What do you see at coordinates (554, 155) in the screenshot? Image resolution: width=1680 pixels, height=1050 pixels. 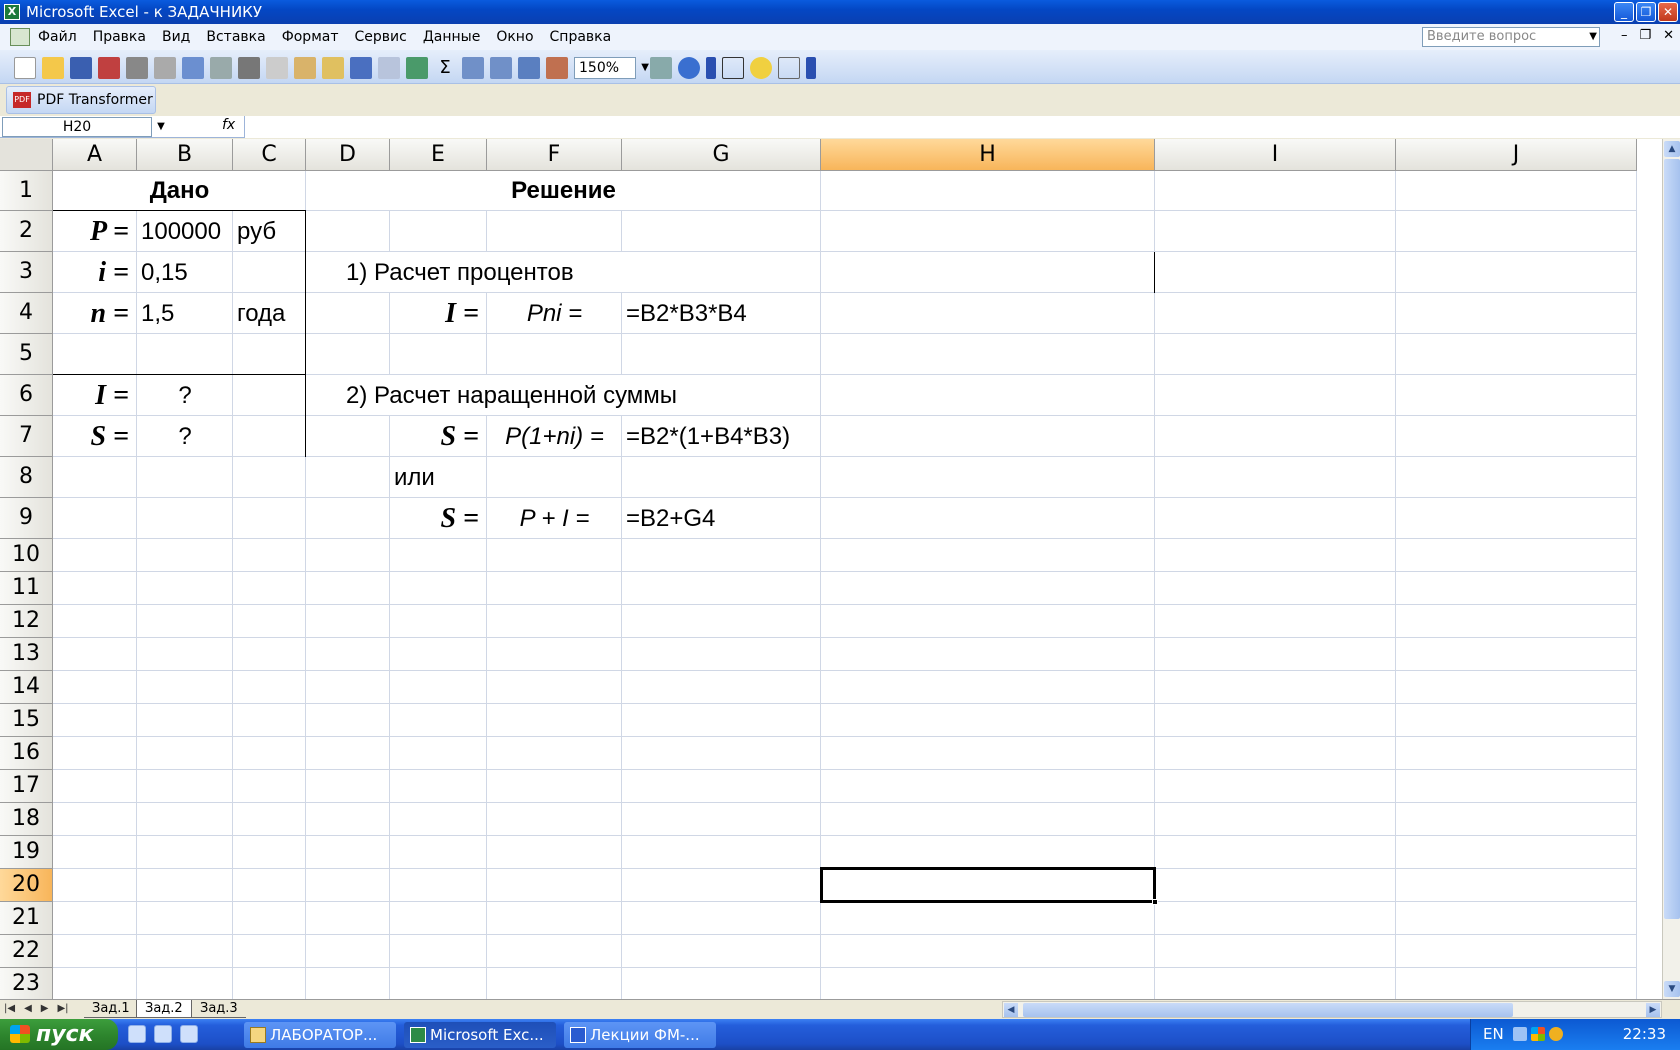 I see `column-header-f: F` at bounding box center [554, 155].